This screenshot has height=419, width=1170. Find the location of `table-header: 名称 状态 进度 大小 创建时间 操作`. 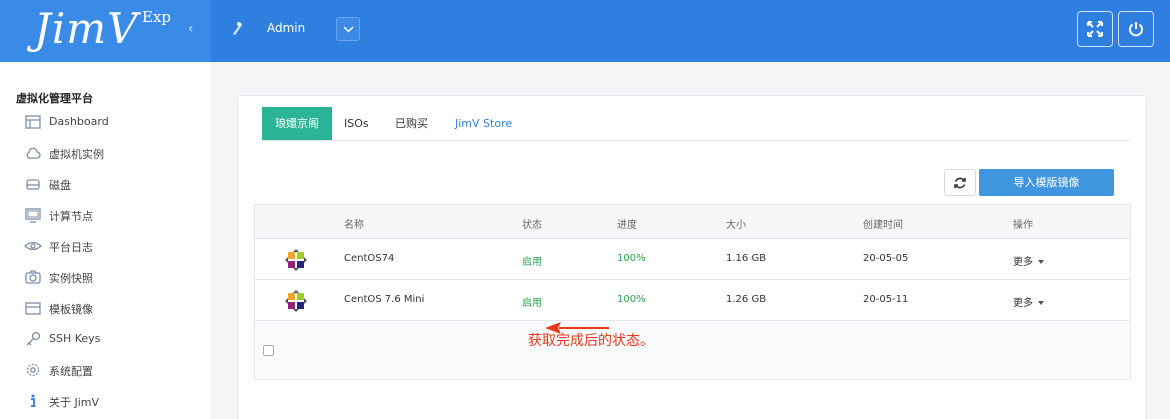

table-header: 名称 状态 进度 大小 创建时间 操作 is located at coordinates (692, 222).